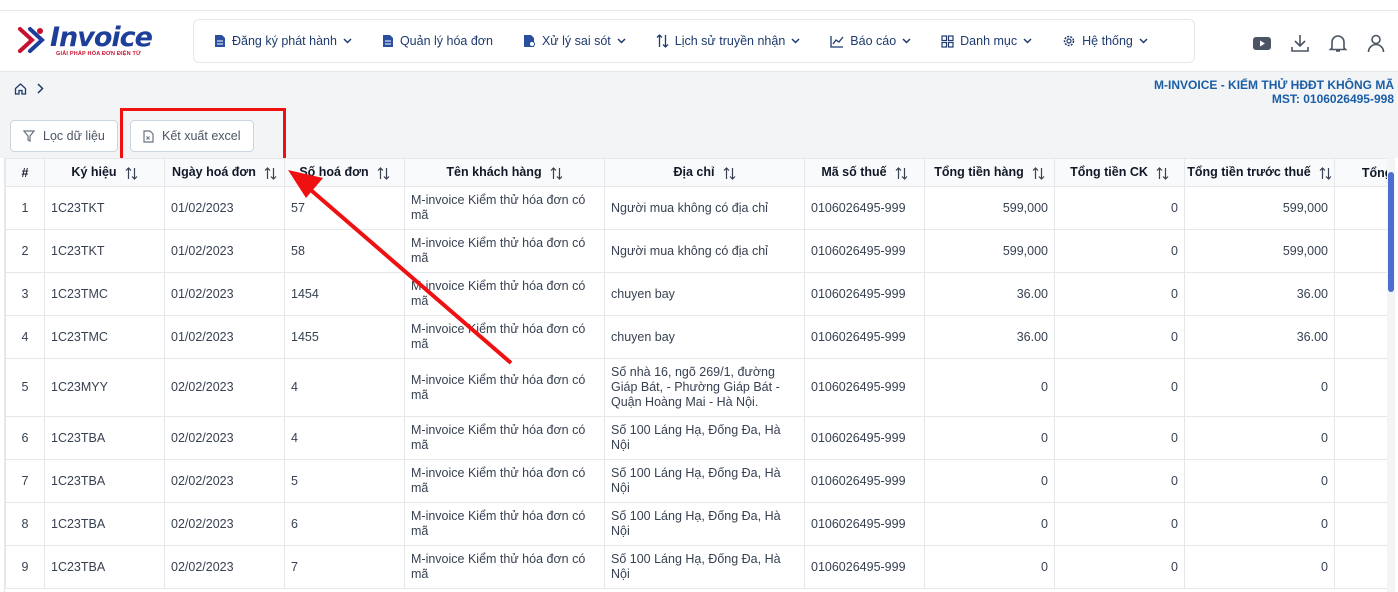 The image size is (1398, 592). What do you see at coordinates (224, 337) in the screenshot?
I see `ngay-hoa-don-cell: 01/02/2023` at bounding box center [224, 337].